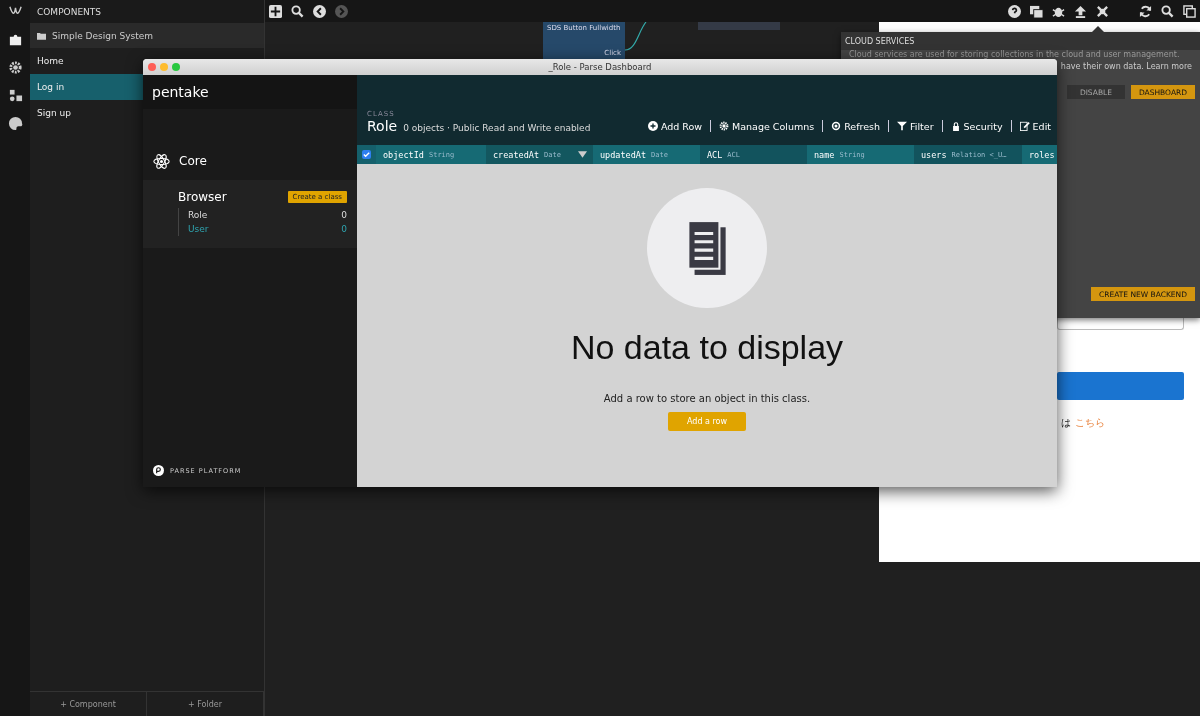  I want to click on forward-icon, so click(341, 11).